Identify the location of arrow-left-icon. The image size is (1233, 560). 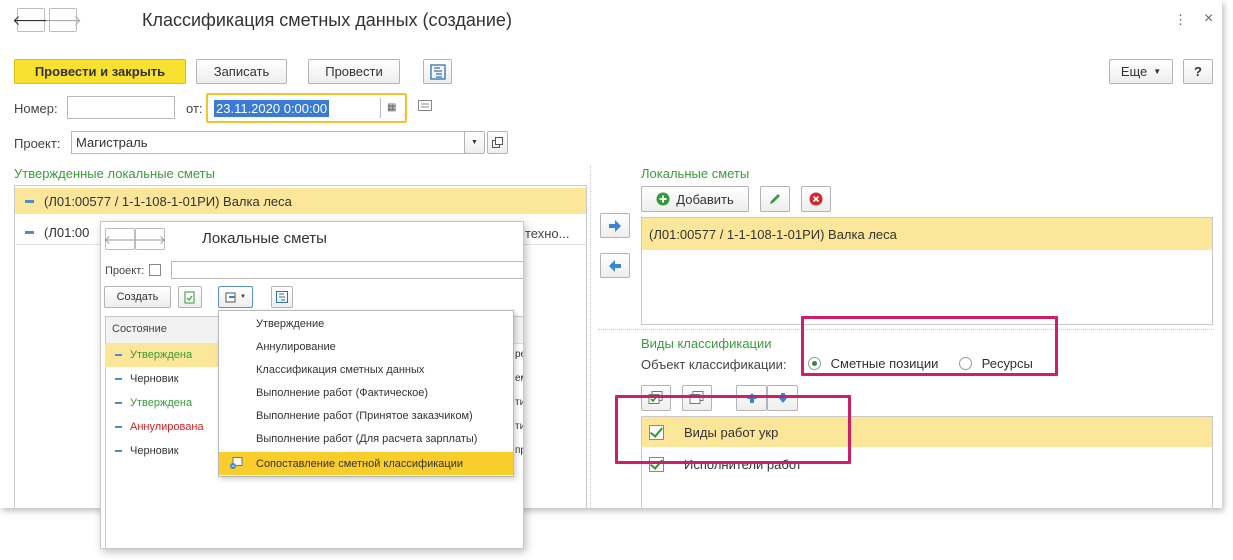
(615, 265).